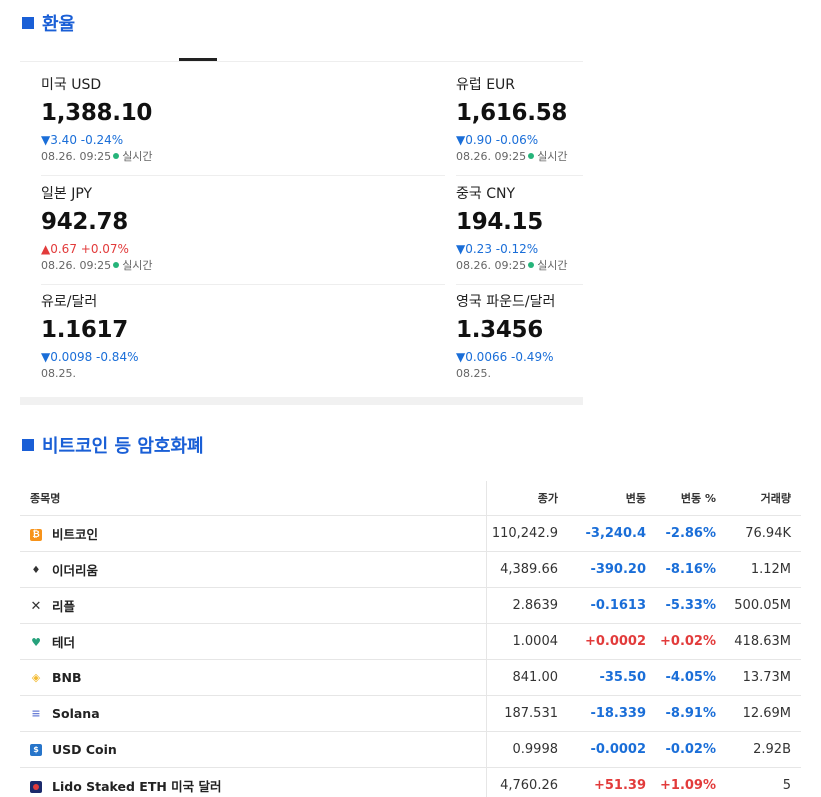 This screenshot has height=797, width=821. Describe the element at coordinates (526, 605) in the screenshot. I see `coin-price: 2.8639` at that location.